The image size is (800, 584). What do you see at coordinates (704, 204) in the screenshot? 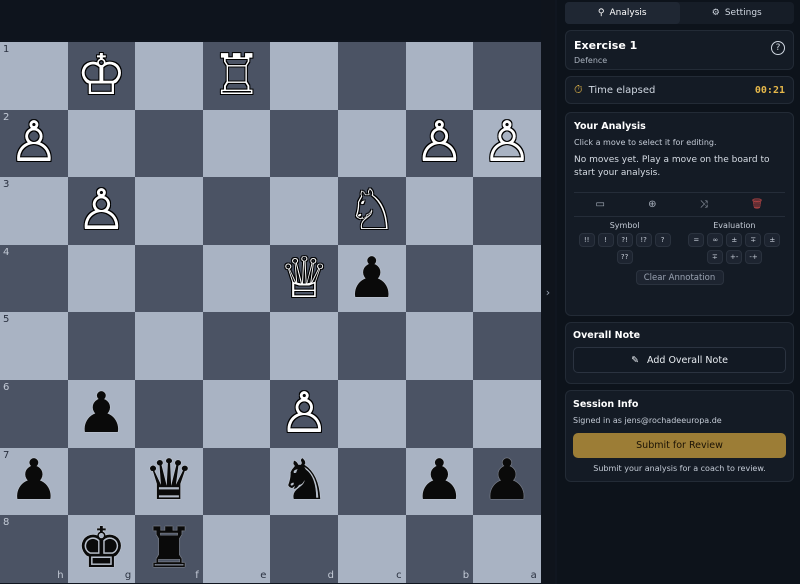
I see `shuffle-icon: ⤨` at bounding box center [704, 204].